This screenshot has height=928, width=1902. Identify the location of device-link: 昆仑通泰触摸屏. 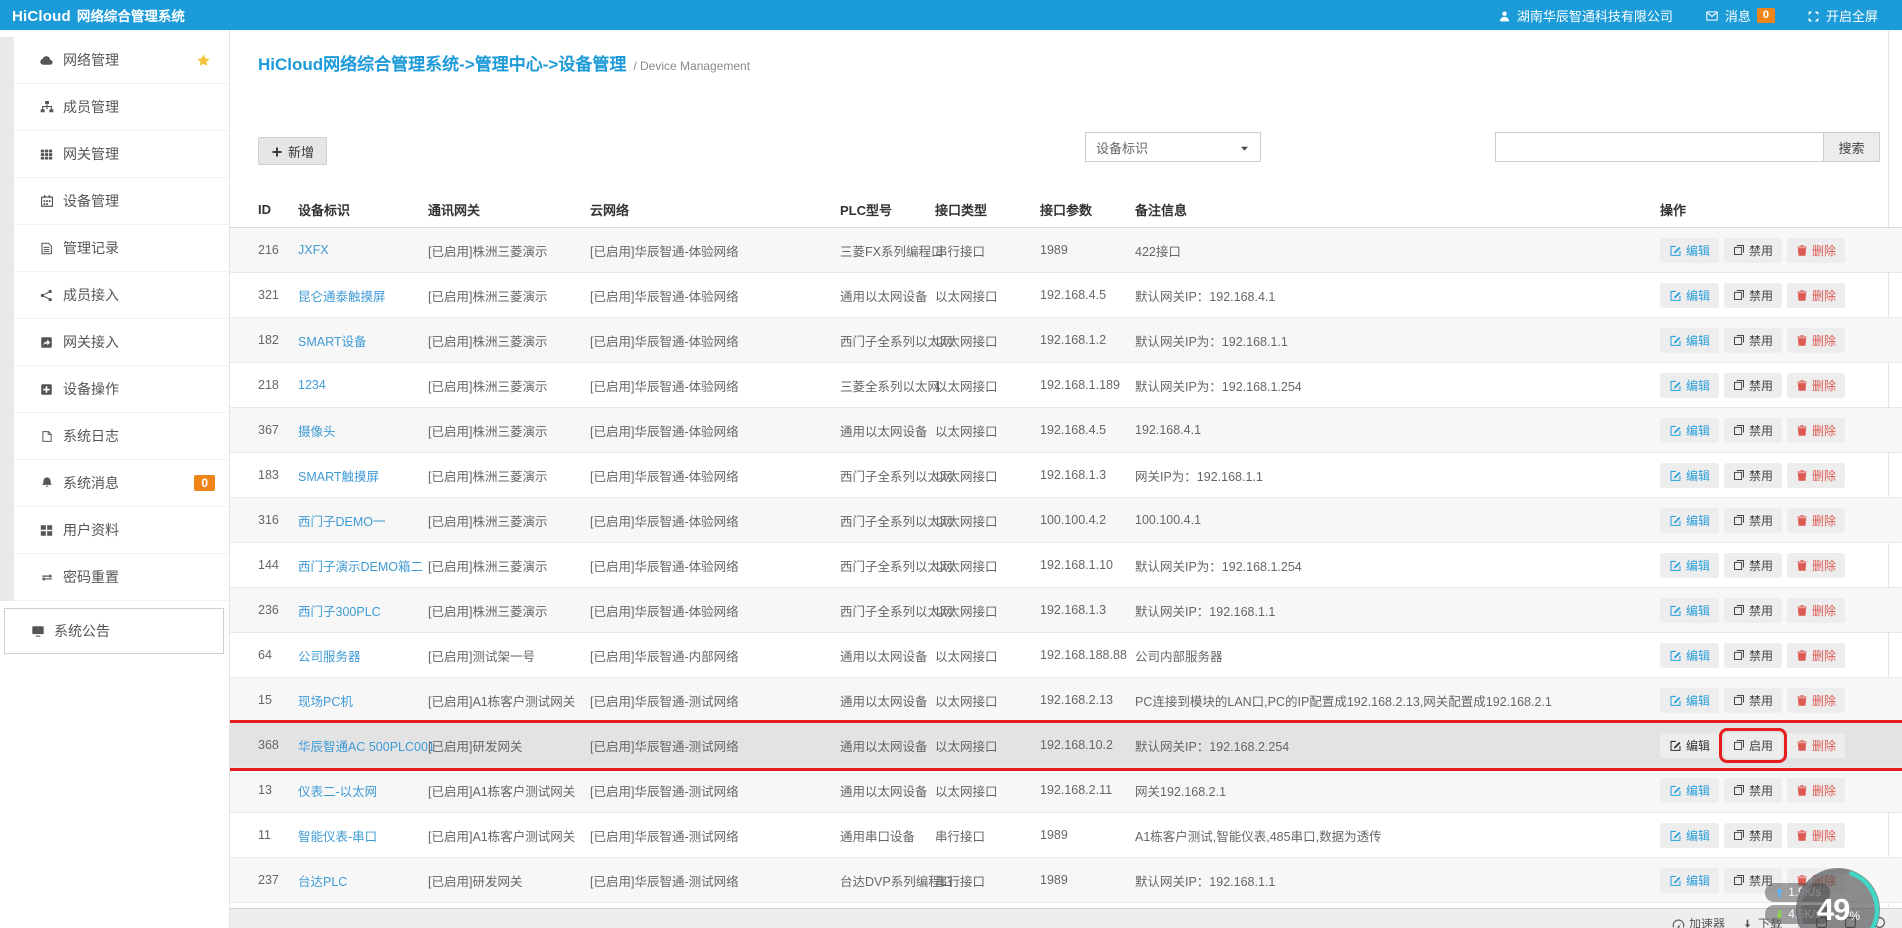
(342, 297).